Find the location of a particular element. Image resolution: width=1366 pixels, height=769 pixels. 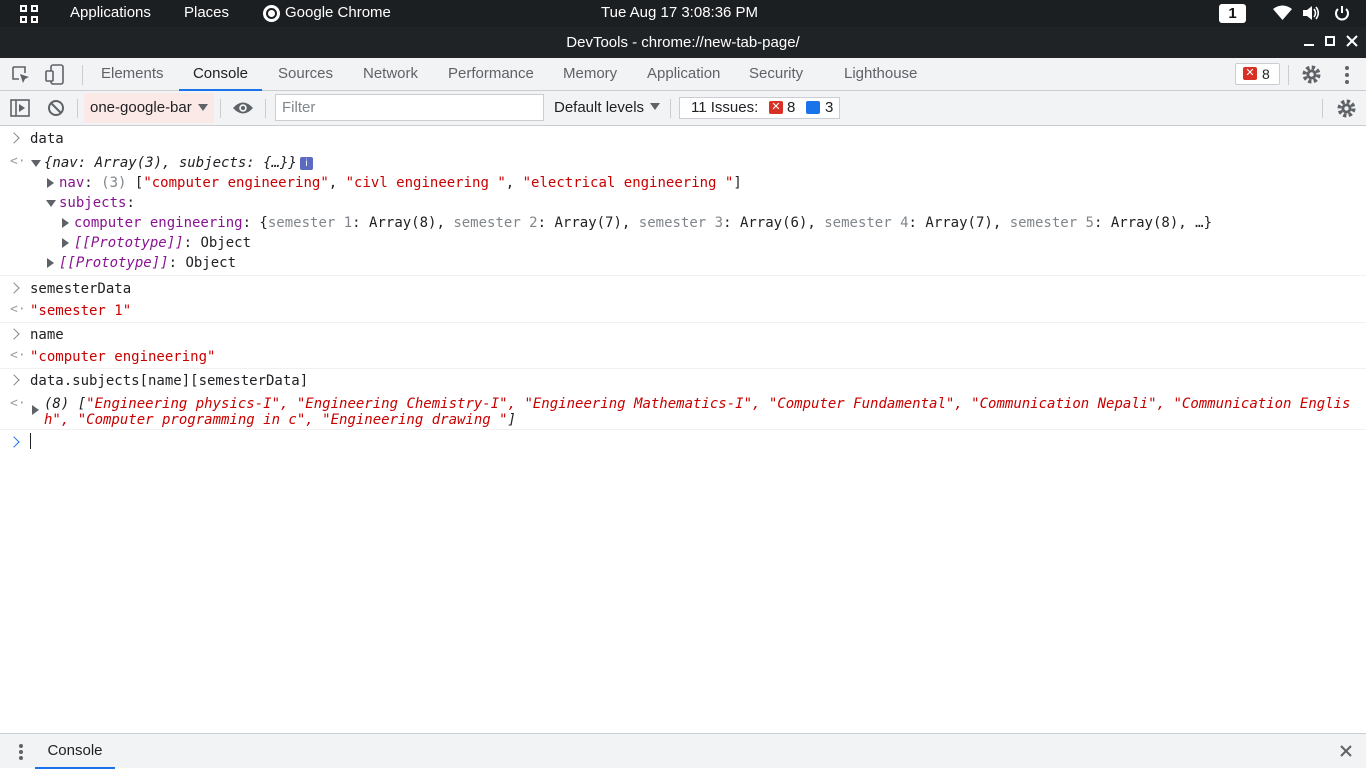

wifi-icon is located at coordinates (1282, 13).